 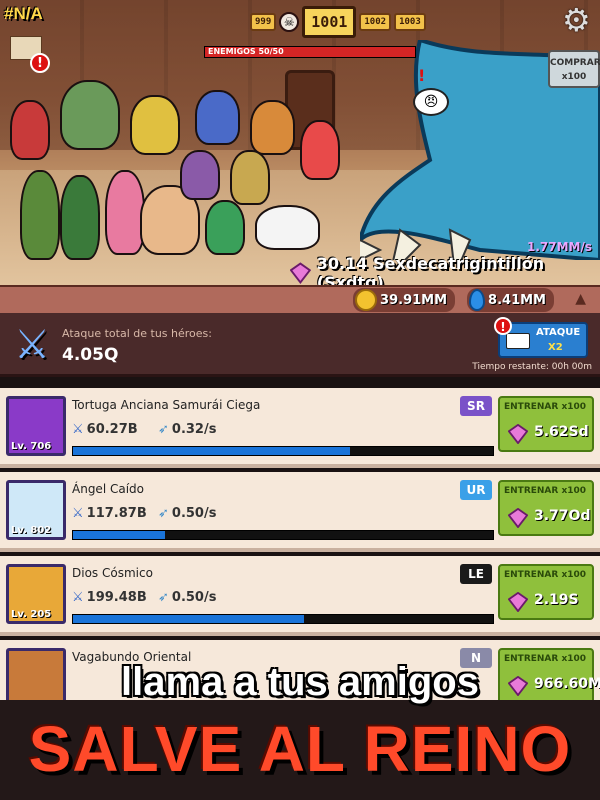 I want to click on rarity-badge: SR, so click(x=476, y=406).